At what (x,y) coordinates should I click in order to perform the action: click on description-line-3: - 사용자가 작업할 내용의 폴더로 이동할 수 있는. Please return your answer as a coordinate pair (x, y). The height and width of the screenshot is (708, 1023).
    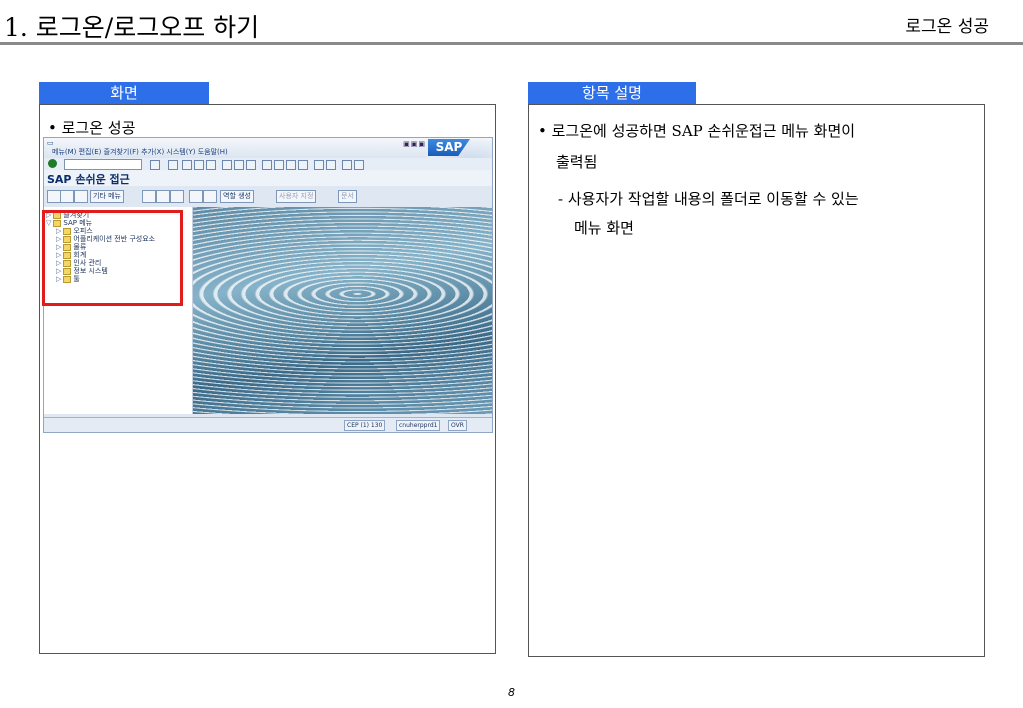
    Looking at the image, I should click on (708, 199).